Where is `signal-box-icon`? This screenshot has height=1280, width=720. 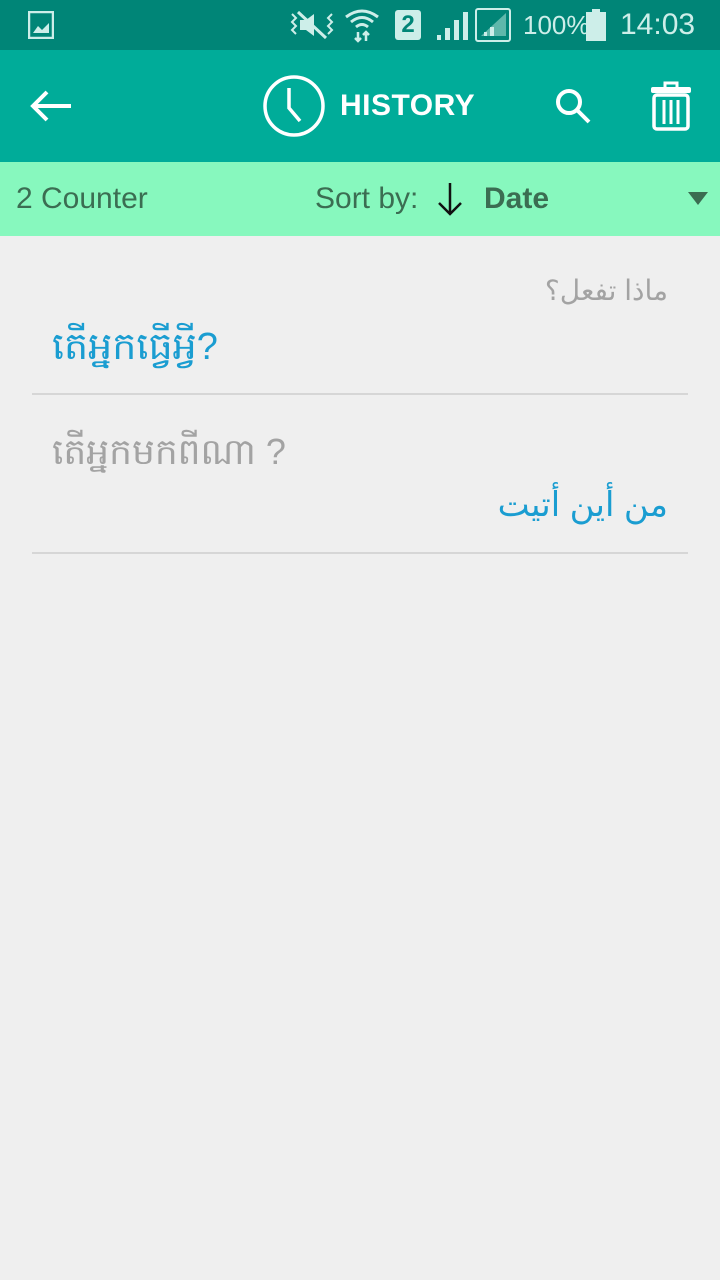 signal-box-icon is located at coordinates (493, 25).